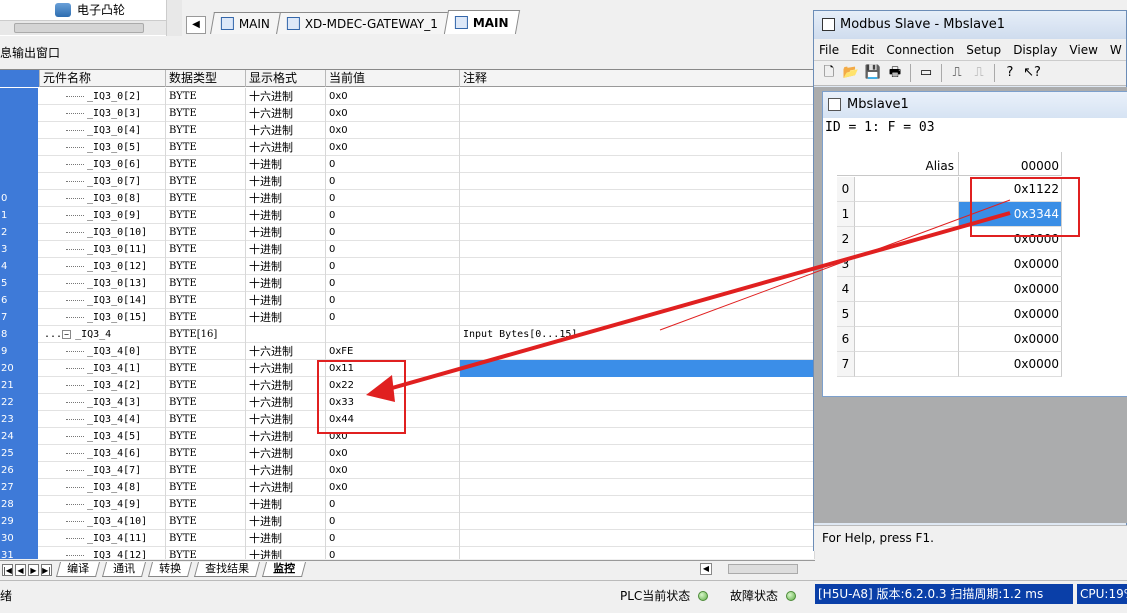 The width and height of the screenshot is (1127, 613). I want to click on menu-display: Display, so click(1036, 50).